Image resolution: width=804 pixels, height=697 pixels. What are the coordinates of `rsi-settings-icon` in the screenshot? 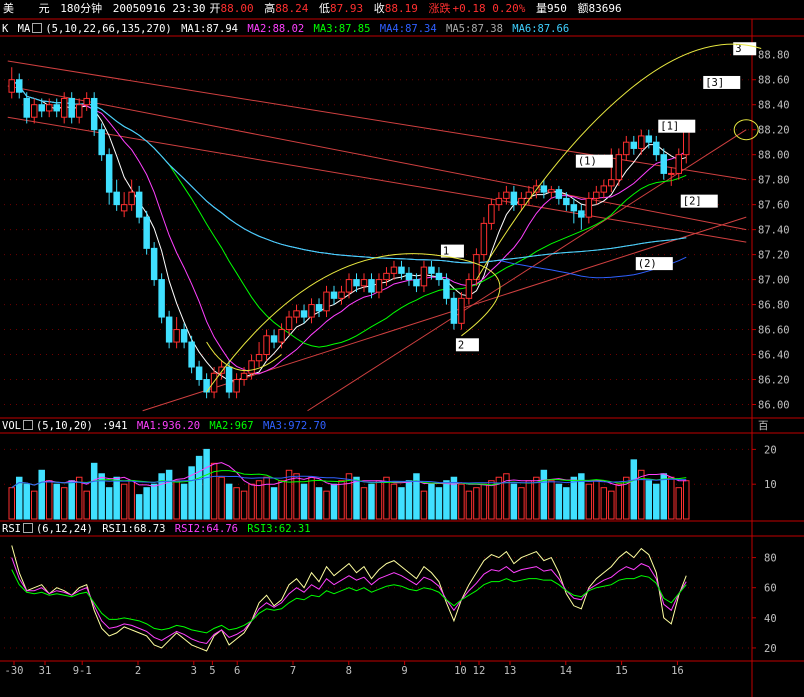 It's located at (27, 528).